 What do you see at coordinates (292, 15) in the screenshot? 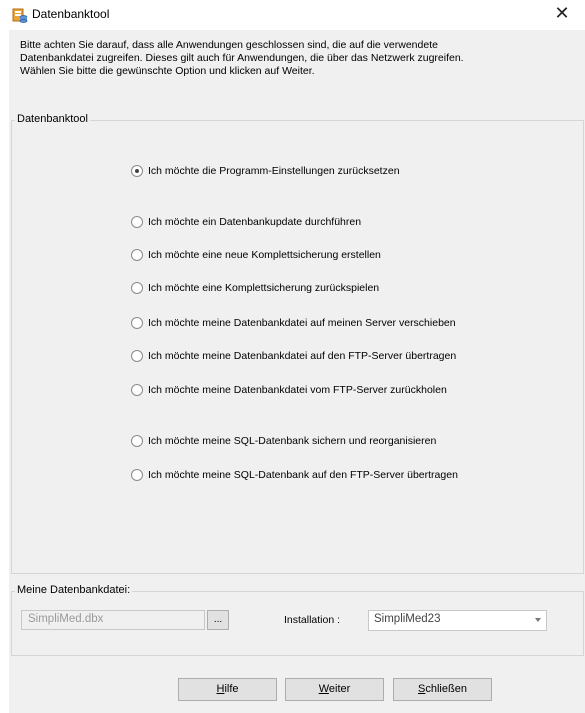
I see `title-bar: Datenbanktool ✕` at bounding box center [292, 15].